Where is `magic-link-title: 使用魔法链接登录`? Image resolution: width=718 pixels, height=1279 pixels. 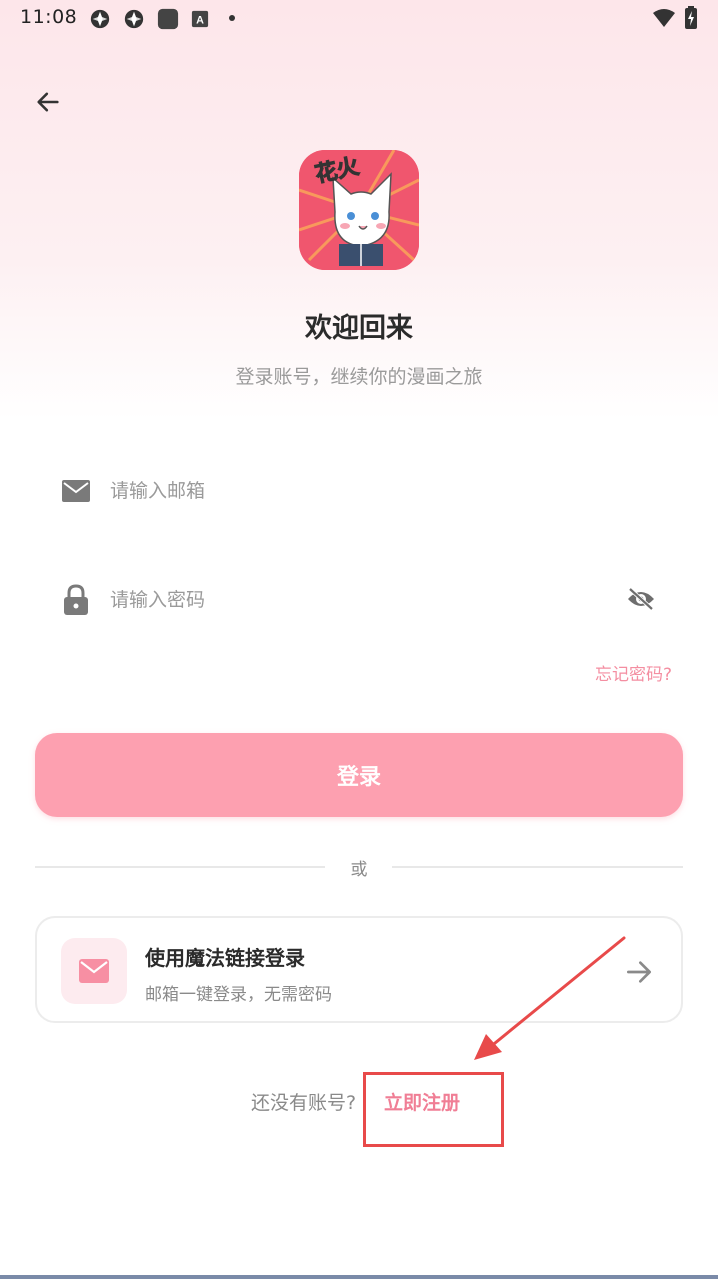 magic-link-title: 使用魔法链接登录 is located at coordinates (225, 958).